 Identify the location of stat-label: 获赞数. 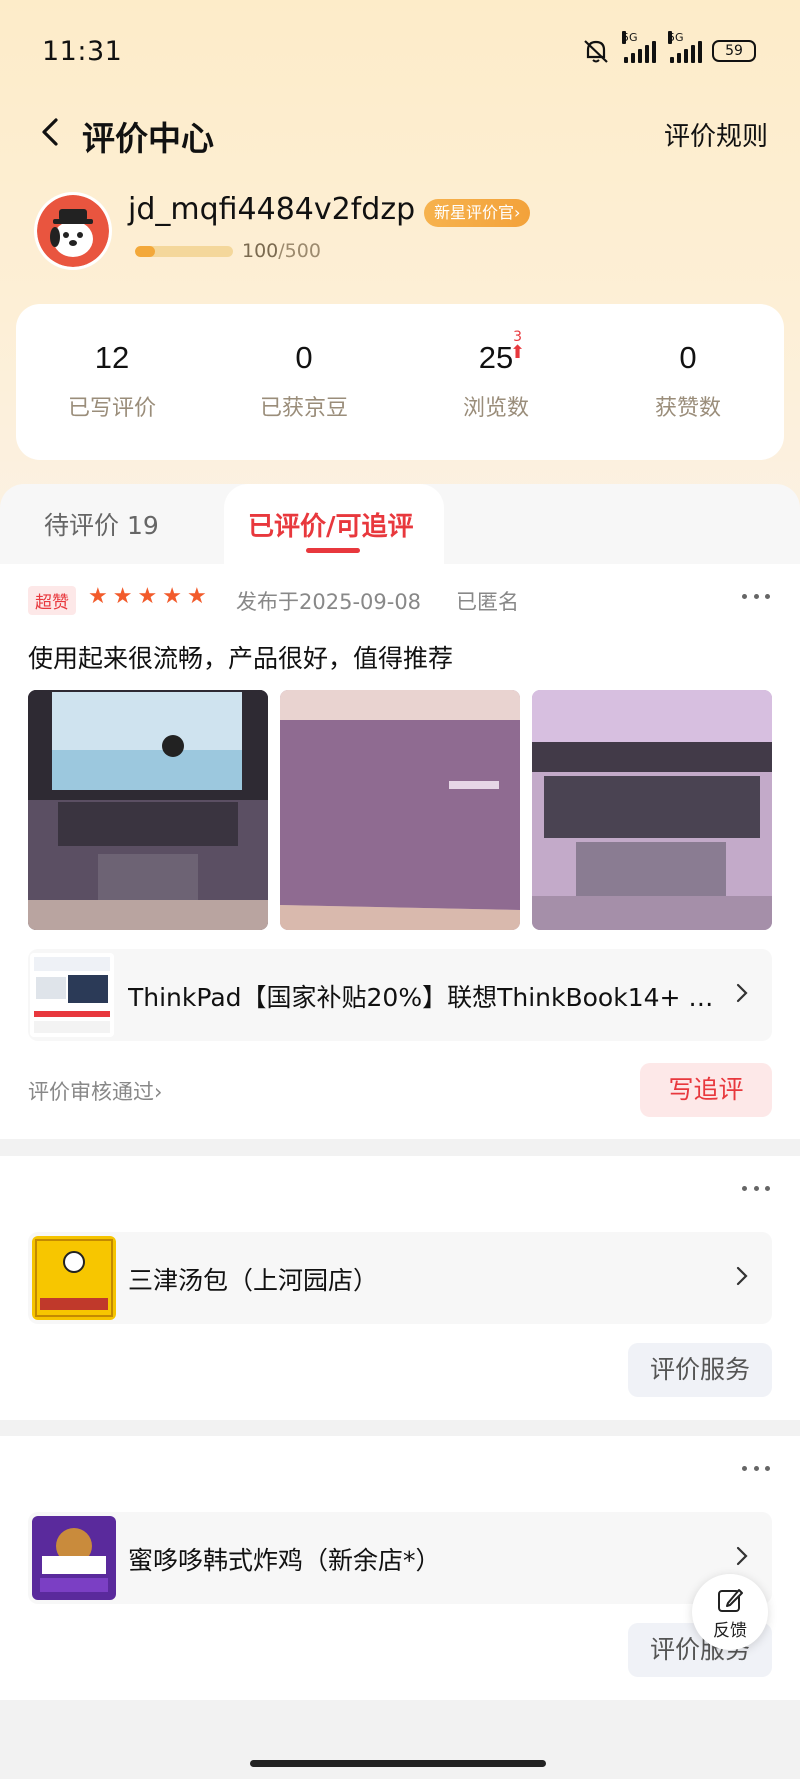
(687, 408).